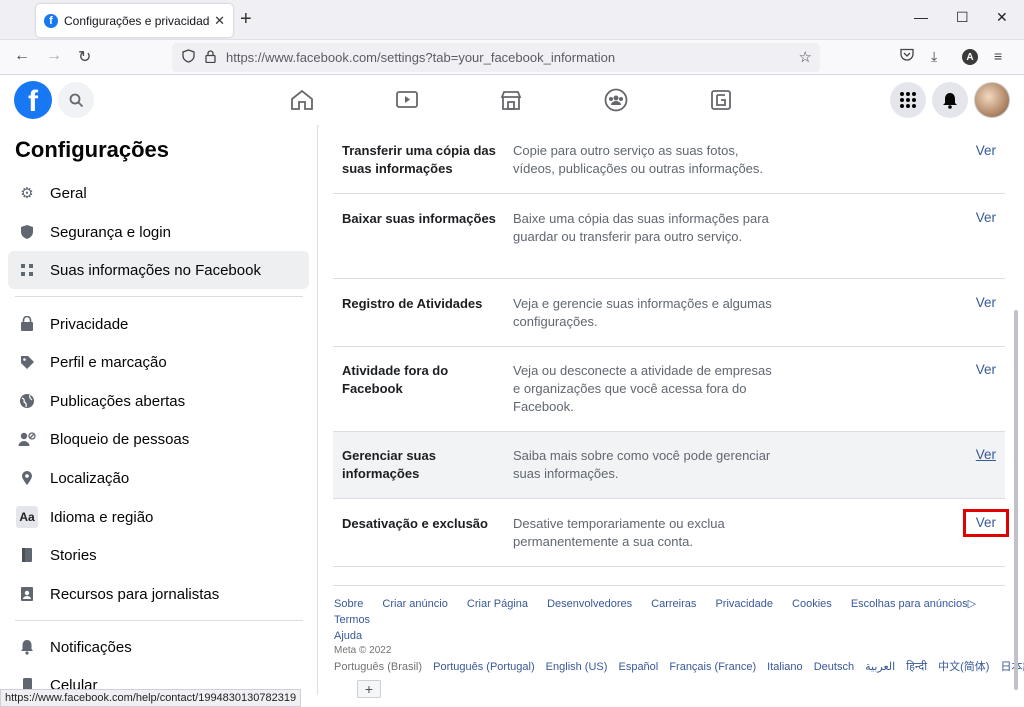 The width and height of the screenshot is (1024, 707). Describe the element at coordinates (348, 604) in the screenshot. I see `footer-link: Sobre` at that location.